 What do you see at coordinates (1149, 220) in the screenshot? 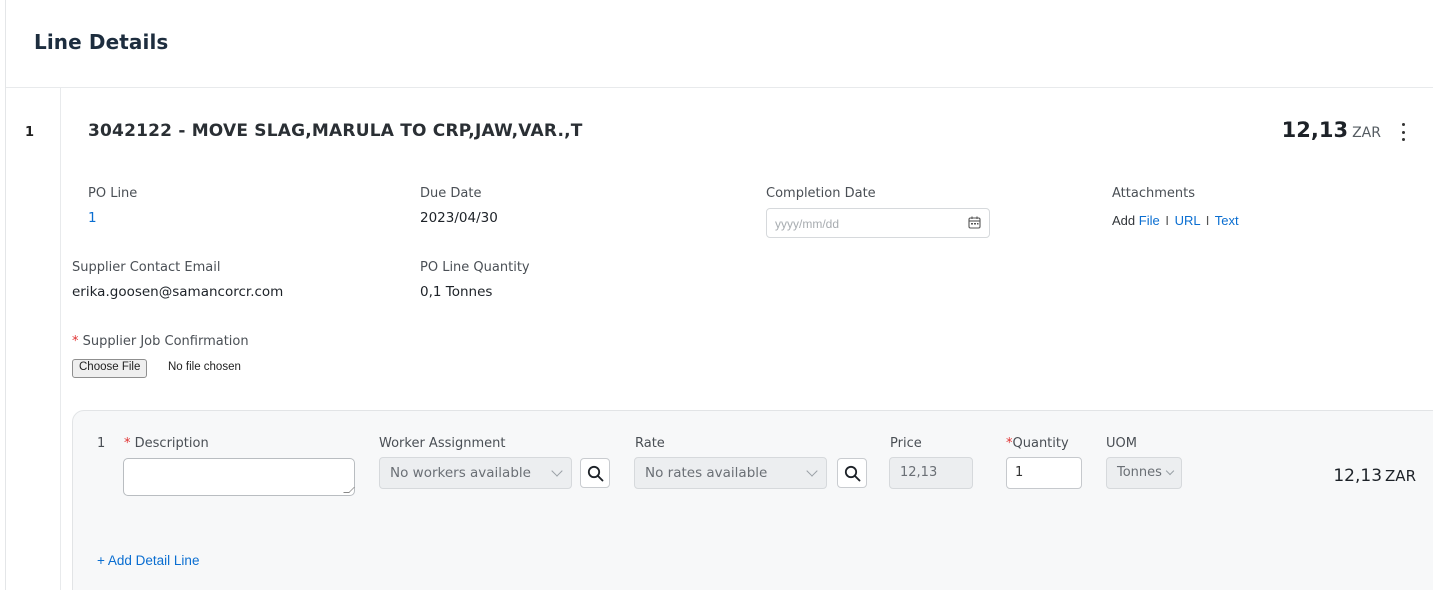
I see `attach-file-link: File` at bounding box center [1149, 220].